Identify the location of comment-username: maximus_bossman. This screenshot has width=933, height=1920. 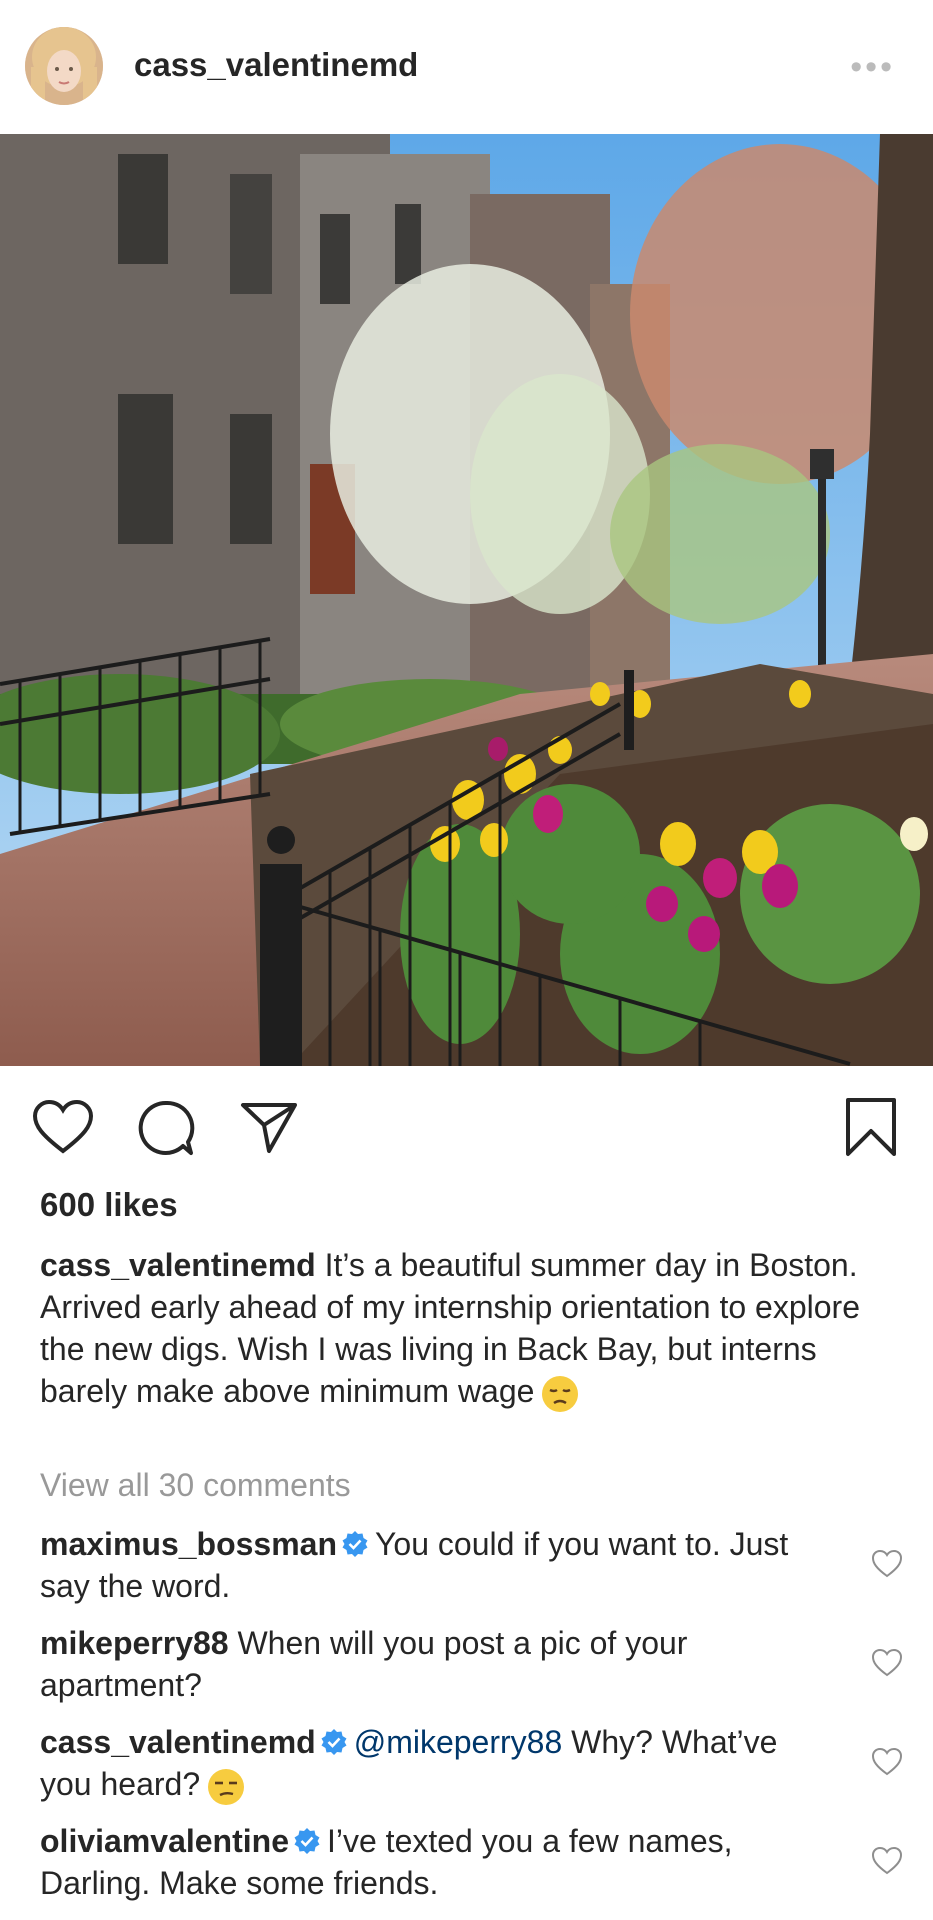
(188, 1544).